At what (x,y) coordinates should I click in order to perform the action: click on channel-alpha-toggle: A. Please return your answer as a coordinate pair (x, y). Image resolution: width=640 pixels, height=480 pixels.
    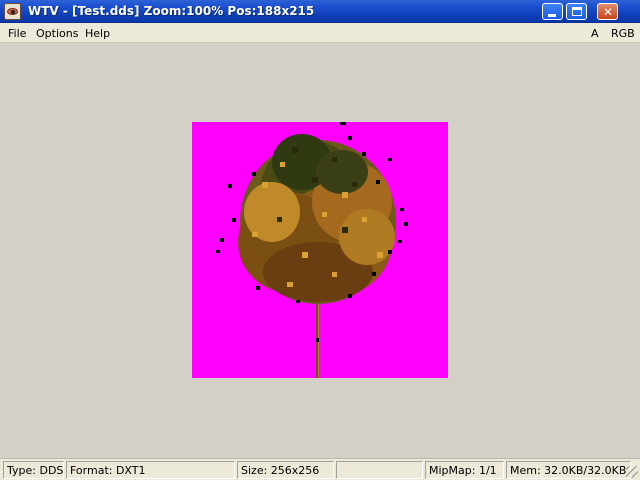
    Looking at the image, I should click on (595, 33).